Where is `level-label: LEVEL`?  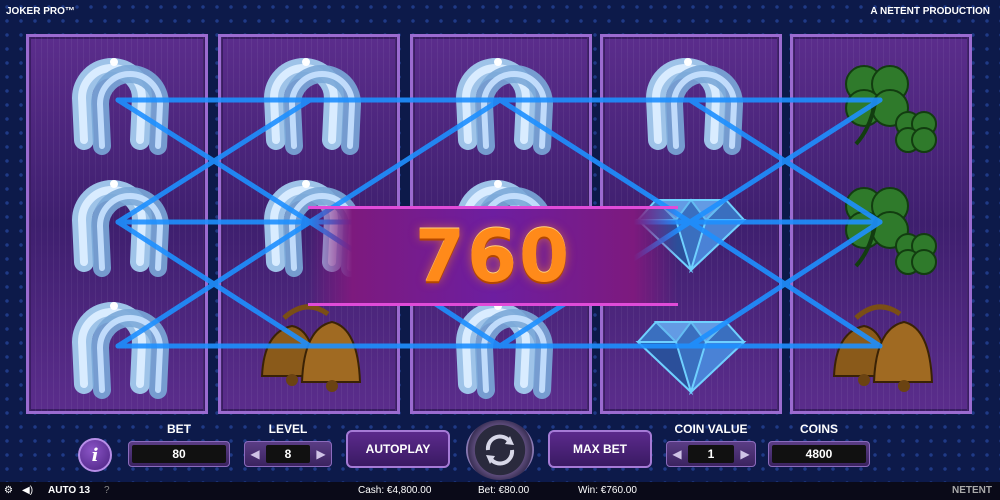
level-label: LEVEL is located at coordinates (288, 429).